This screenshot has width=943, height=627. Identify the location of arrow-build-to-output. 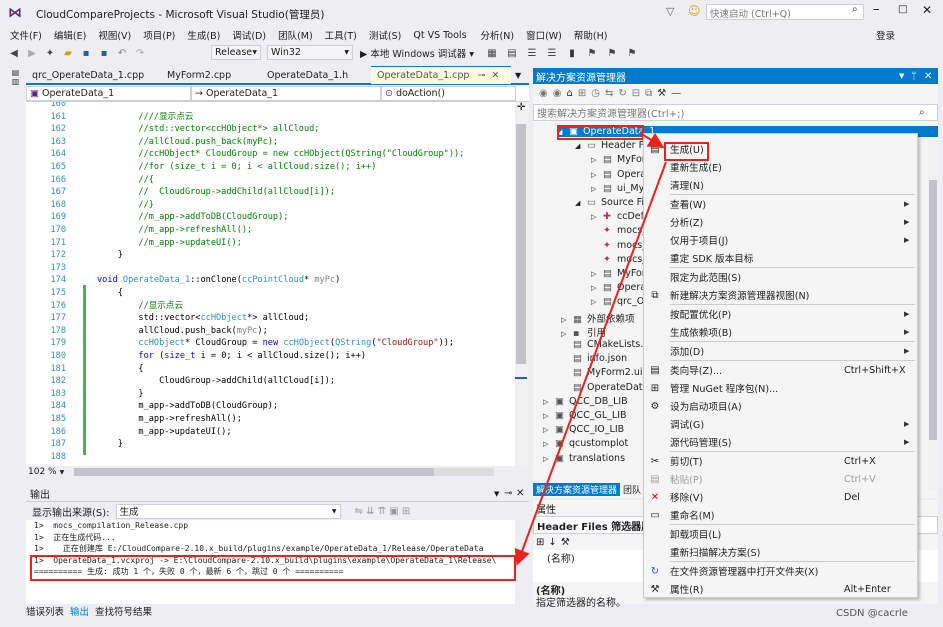
(590, 363).